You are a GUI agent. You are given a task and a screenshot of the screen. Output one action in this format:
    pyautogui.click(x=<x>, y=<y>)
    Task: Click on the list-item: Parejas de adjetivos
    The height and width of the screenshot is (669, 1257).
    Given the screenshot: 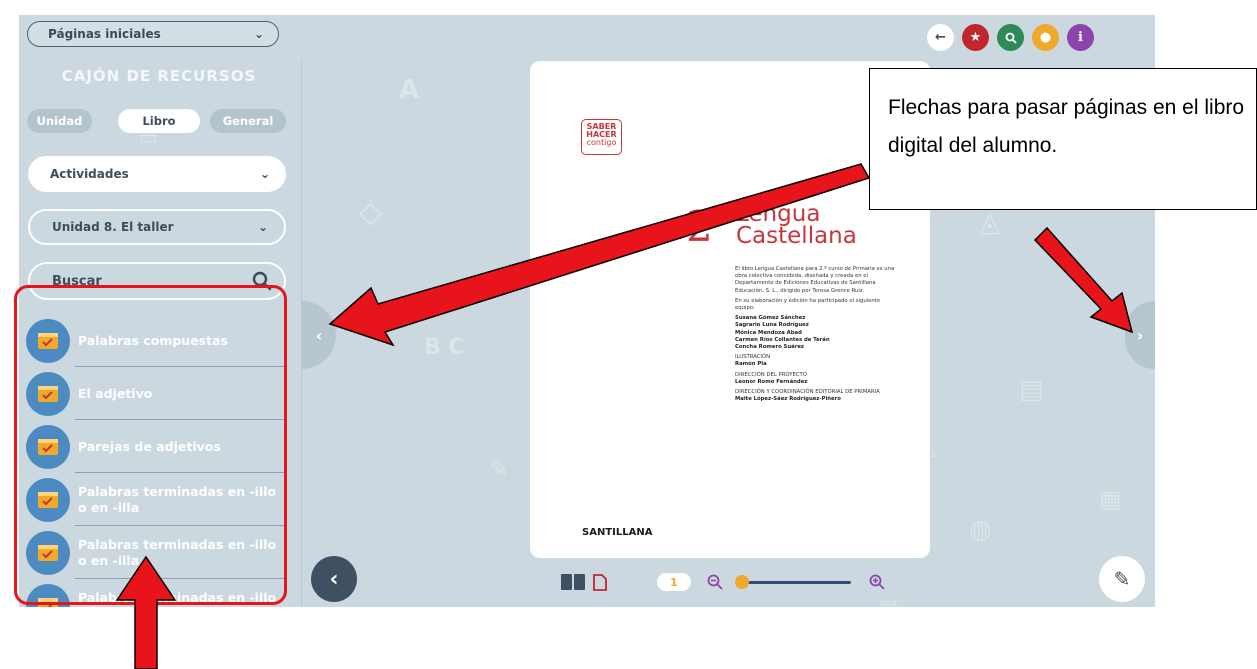 What is the action you would take?
    pyautogui.click(x=153, y=447)
    